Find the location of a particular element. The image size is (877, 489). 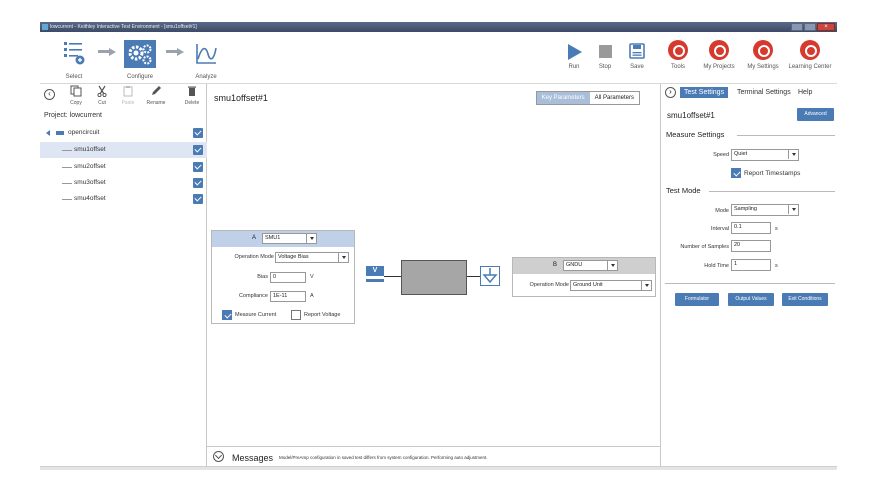

expand-messages-icon is located at coordinates (218, 456).